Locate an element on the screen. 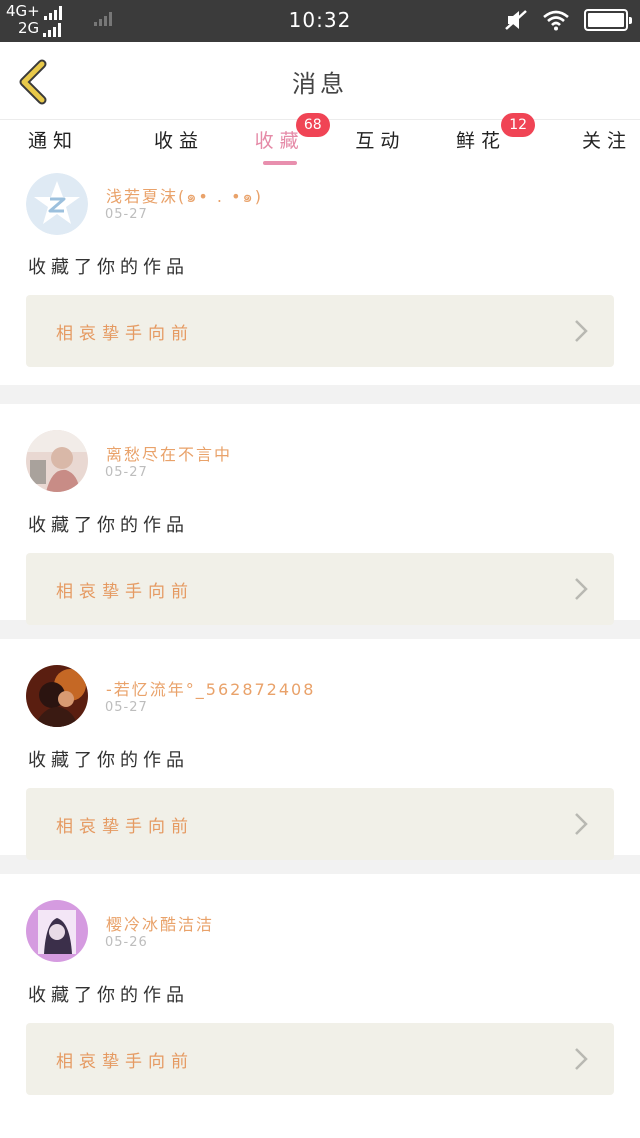 The height and width of the screenshot is (1138, 640). divider is located at coordinates (320, 394).